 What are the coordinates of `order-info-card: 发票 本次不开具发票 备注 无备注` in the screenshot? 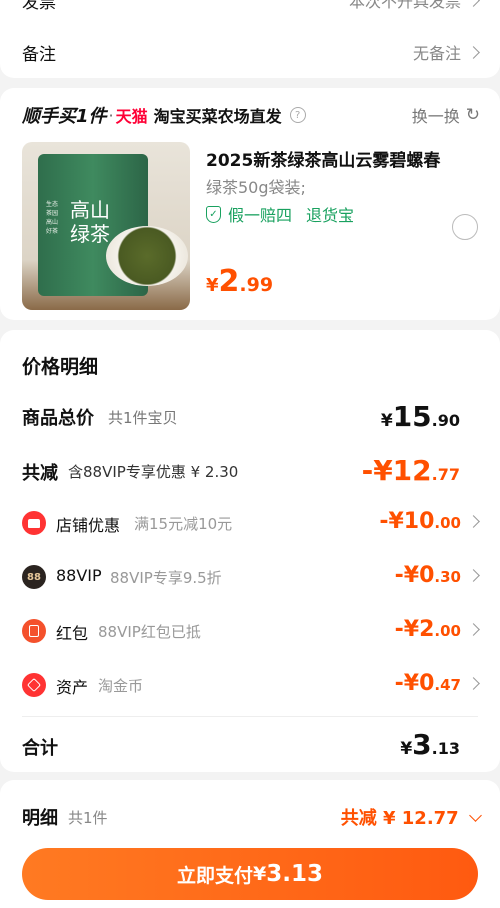 It's located at (250, 39).